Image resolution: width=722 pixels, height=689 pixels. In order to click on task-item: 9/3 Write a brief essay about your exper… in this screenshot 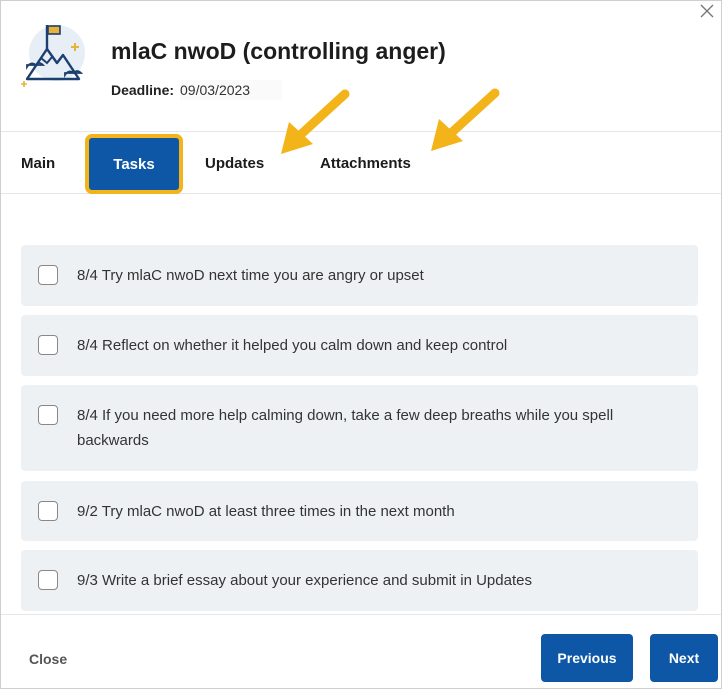, I will do `click(359, 580)`.